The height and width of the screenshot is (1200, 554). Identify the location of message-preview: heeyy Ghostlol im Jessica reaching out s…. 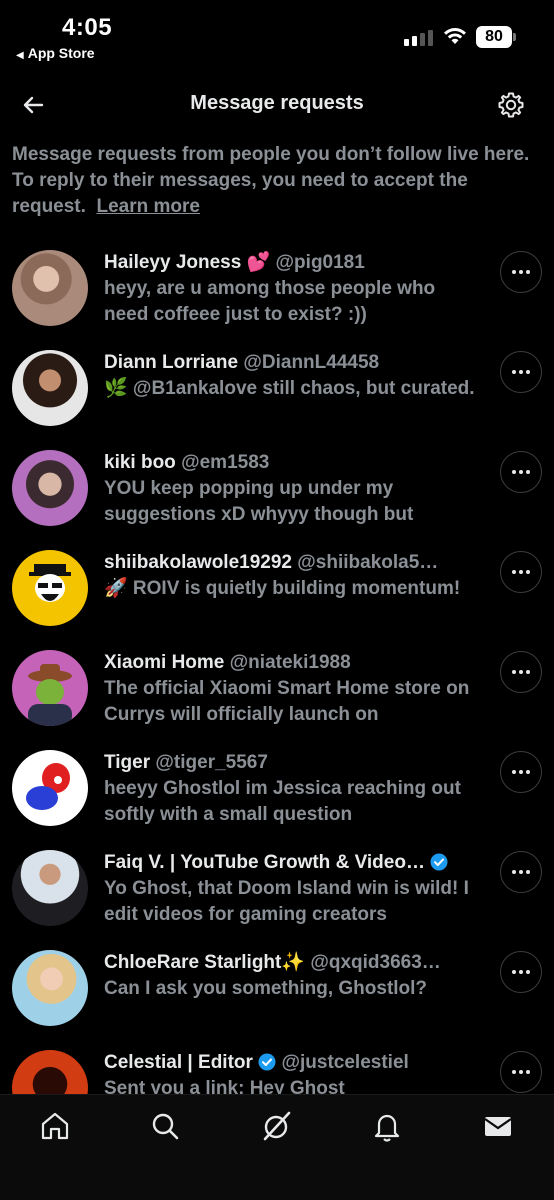
(282, 801).